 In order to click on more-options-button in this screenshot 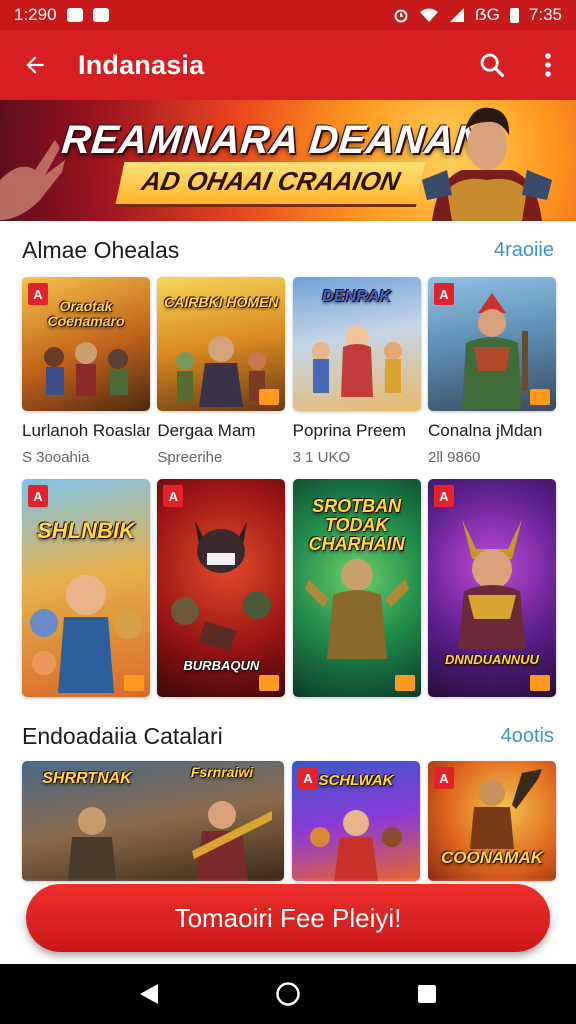, I will do `click(548, 65)`.